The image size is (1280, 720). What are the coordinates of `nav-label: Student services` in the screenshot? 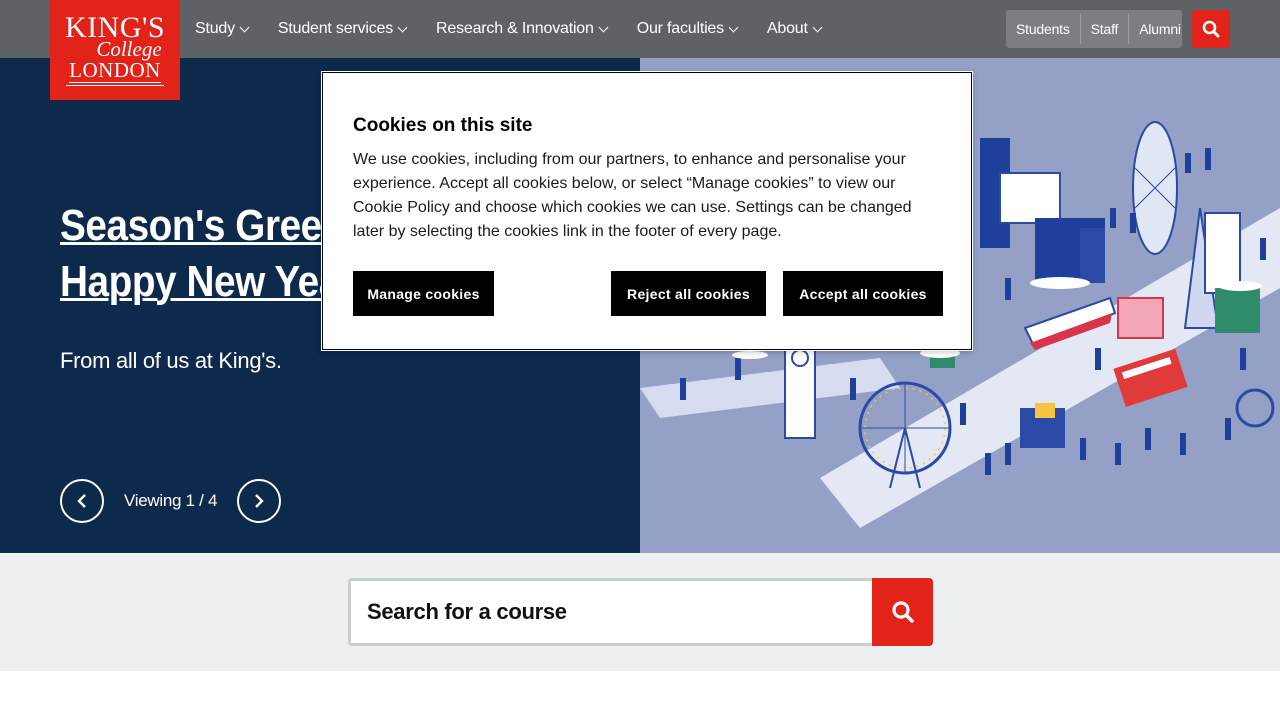 It's located at (335, 28).